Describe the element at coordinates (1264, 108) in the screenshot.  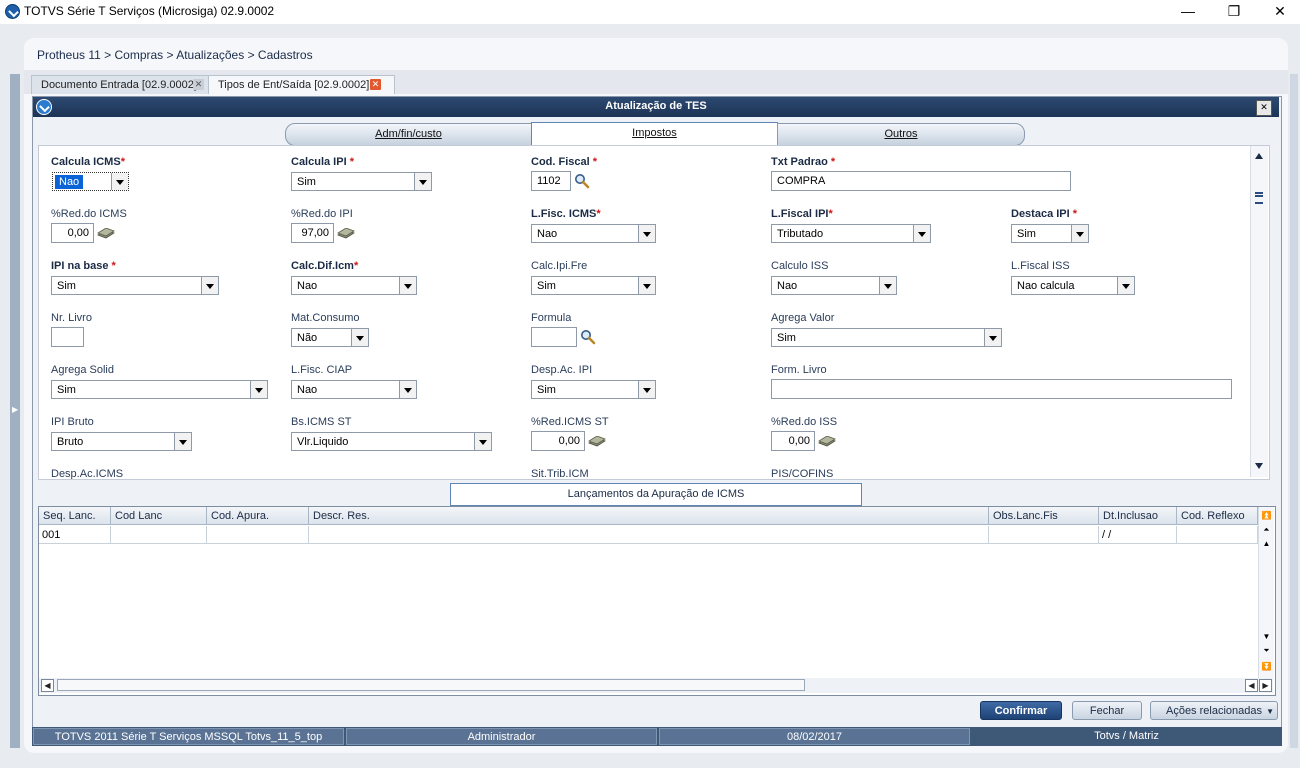
I see `close-dialog-button: ✕` at that location.